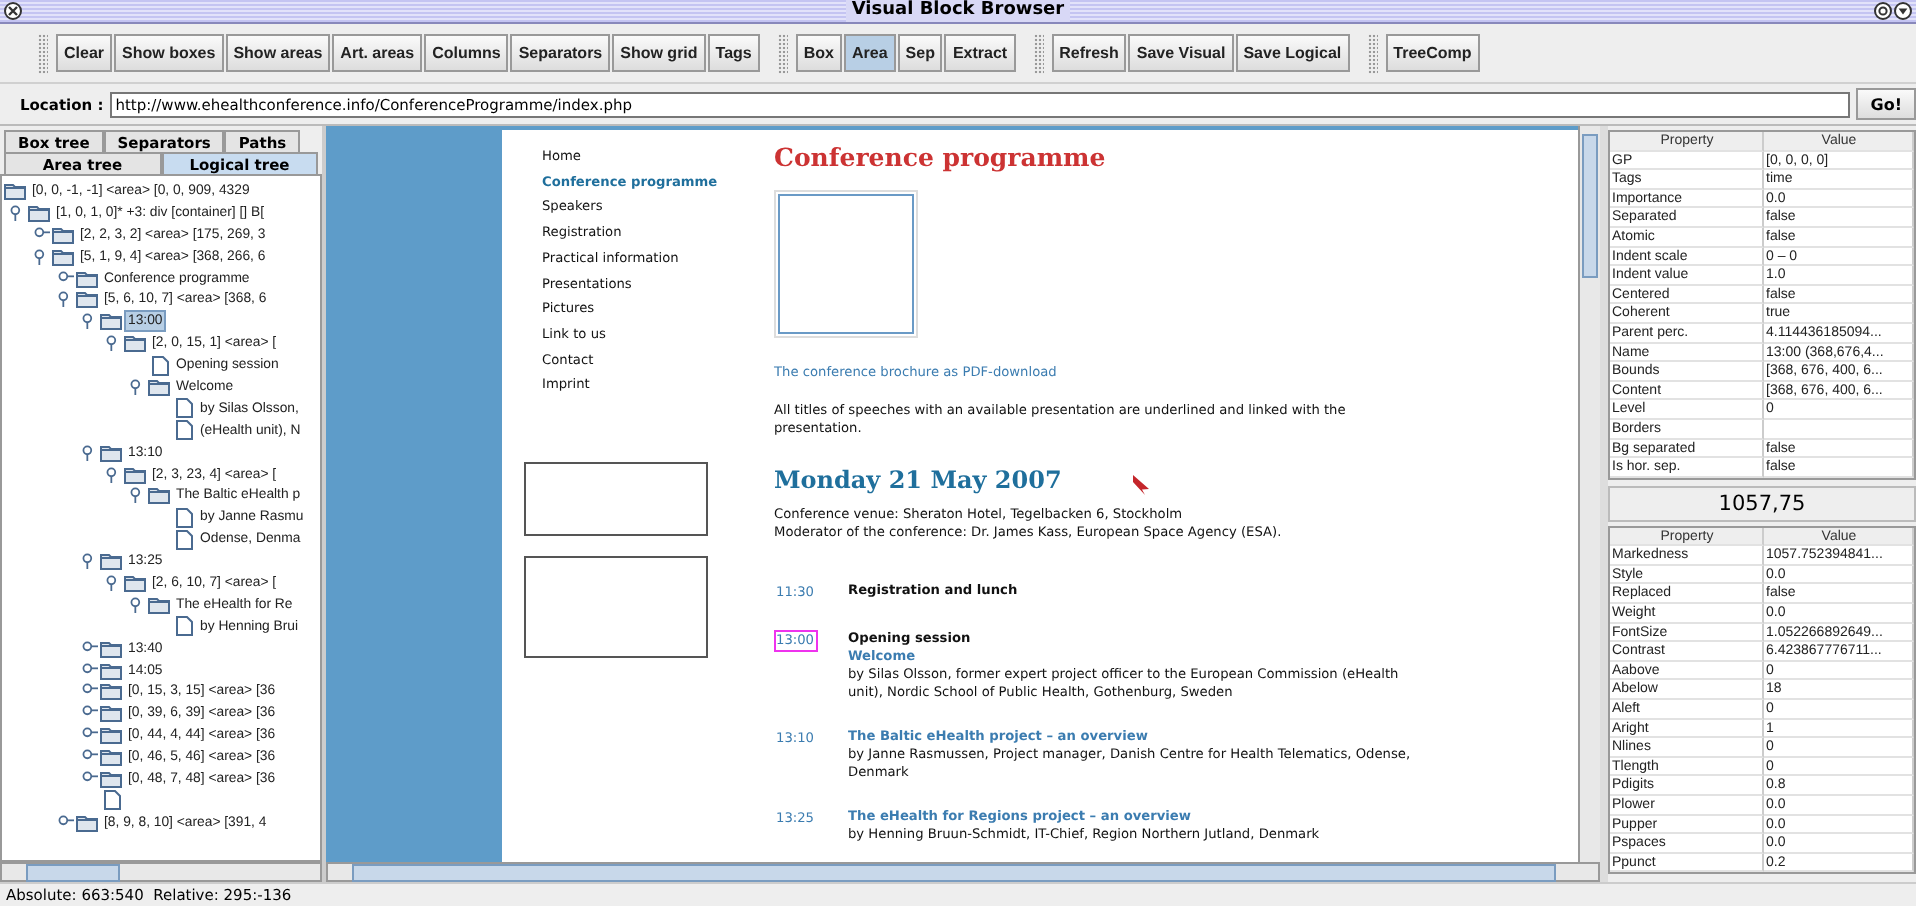 The width and height of the screenshot is (1916, 906). What do you see at coordinates (466, 53) in the screenshot?
I see `toolbar-button: Columns` at bounding box center [466, 53].